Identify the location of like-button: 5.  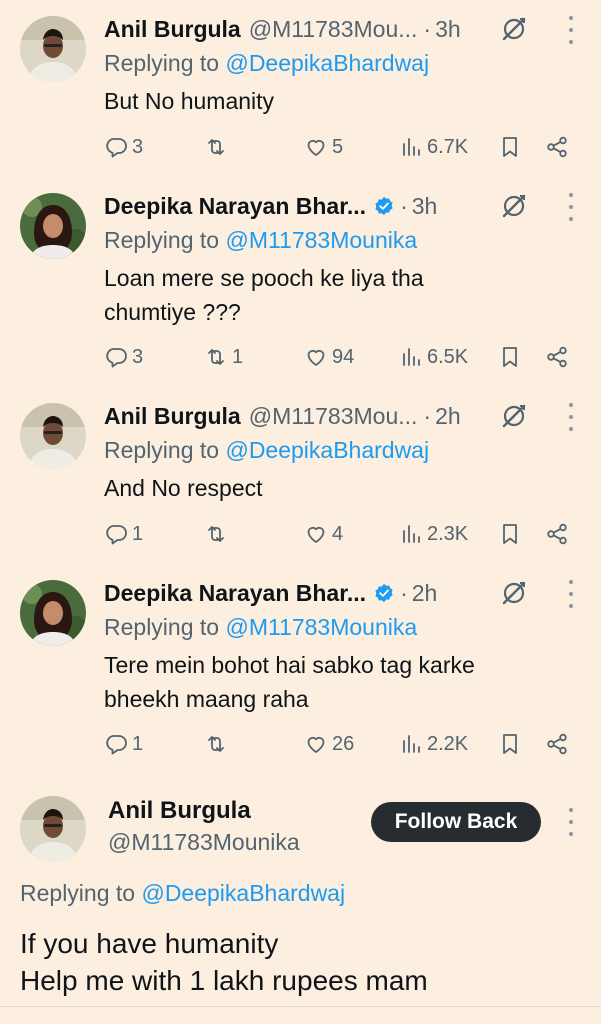
(323, 147).